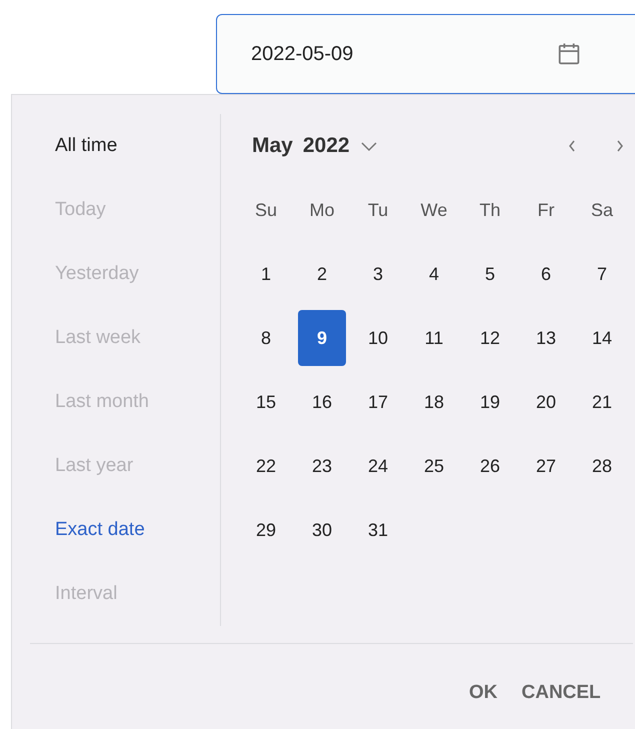 The height and width of the screenshot is (729, 635). Describe the element at coordinates (546, 210) in the screenshot. I see `weekday-label: Fr` at that location.